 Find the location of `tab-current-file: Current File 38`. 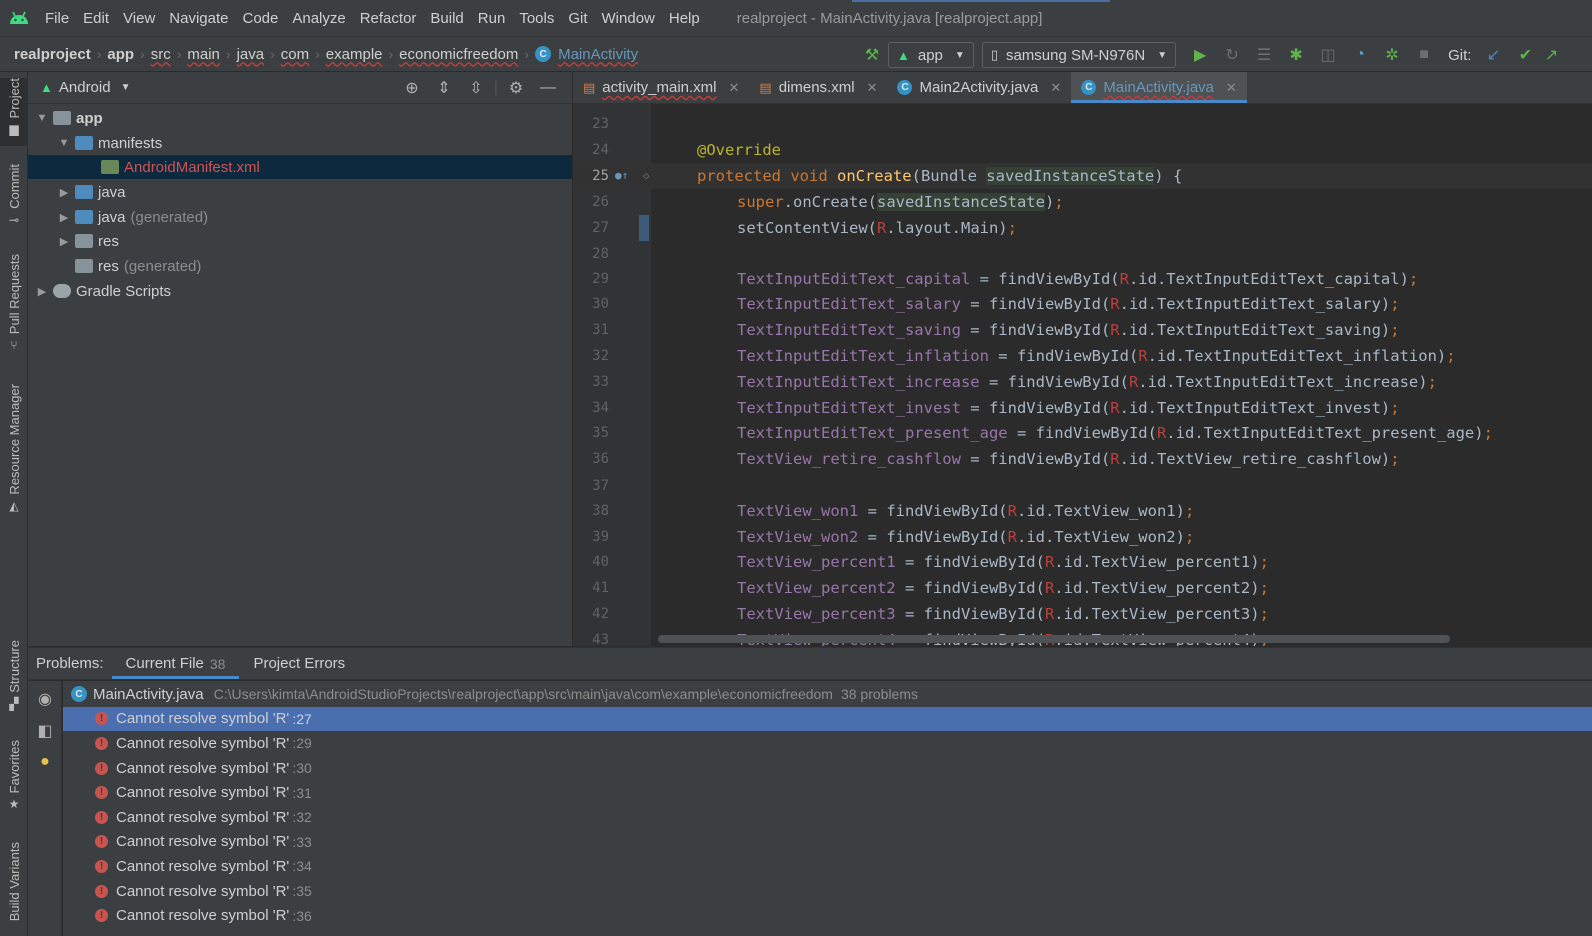

tab-current-file: Current File 38 is located at coordinates (175, 663).